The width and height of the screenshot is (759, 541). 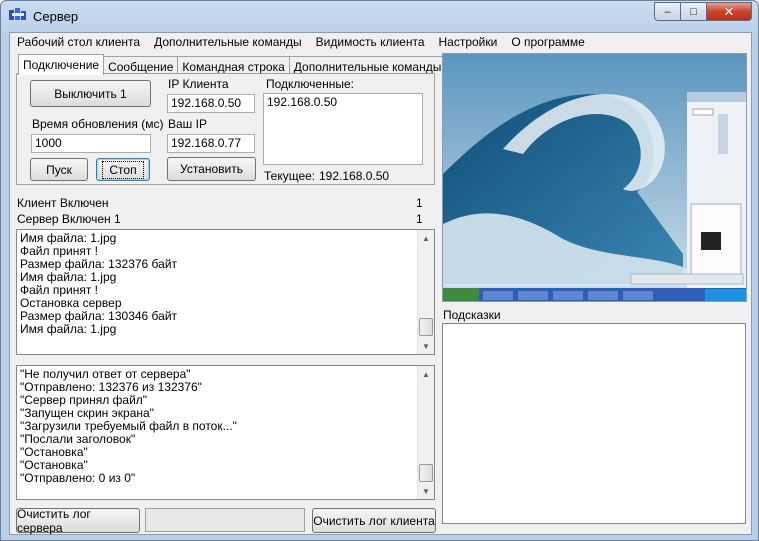 I want to click on disable-button: Выключить 1, so click(x=90, y=93).